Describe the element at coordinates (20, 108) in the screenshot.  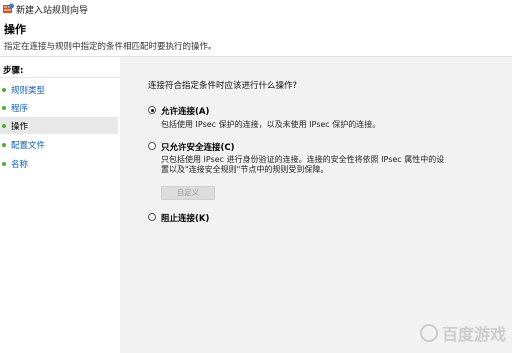
I see `step-label: 程序` at that location.